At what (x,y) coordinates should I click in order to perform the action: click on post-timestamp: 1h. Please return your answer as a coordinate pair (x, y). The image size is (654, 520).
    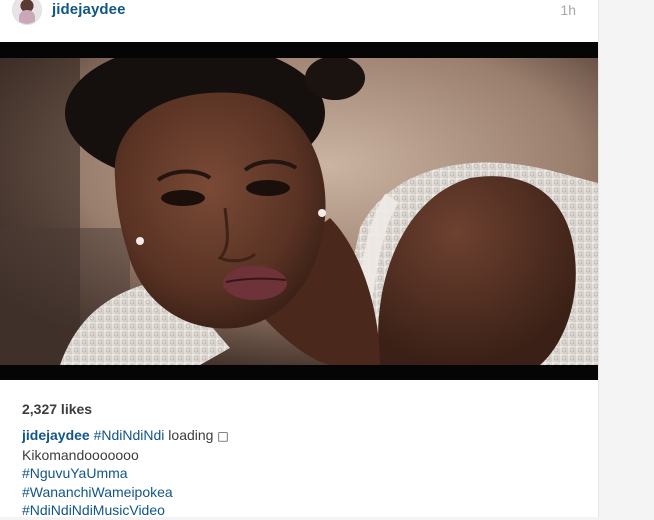
    Looking at the image, I should click on (568, 10).